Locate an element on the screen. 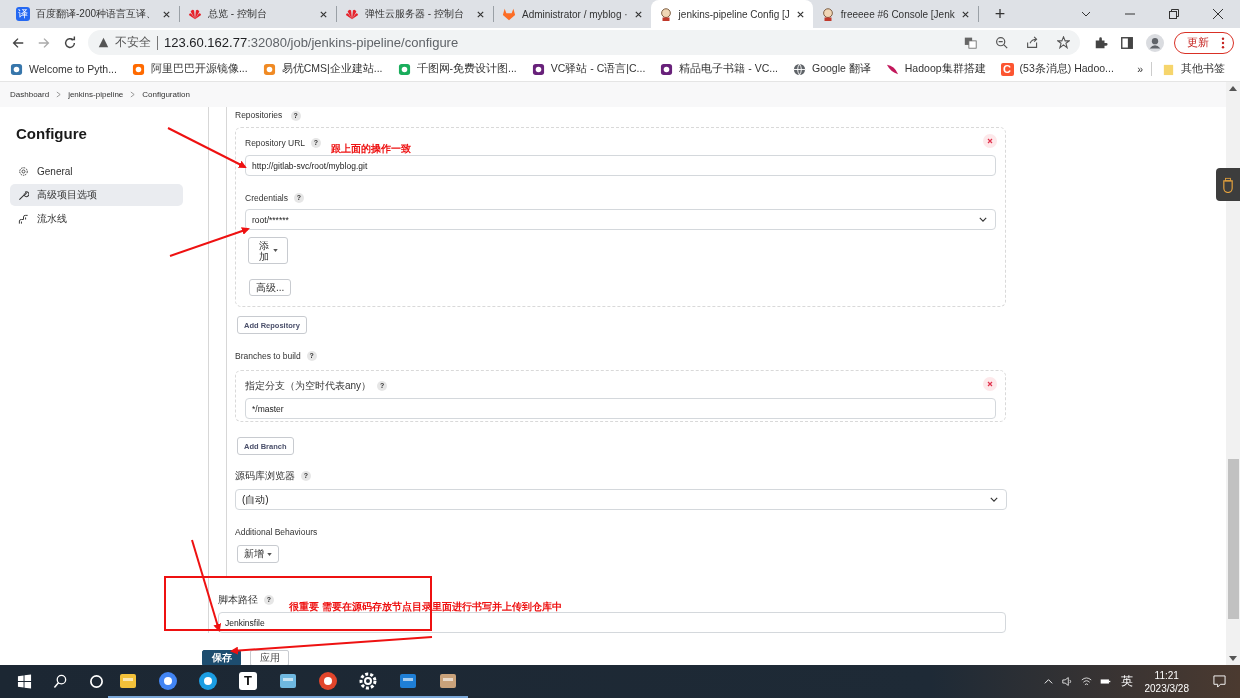  security-label: 不安全 is located at coordinates (133, 42).